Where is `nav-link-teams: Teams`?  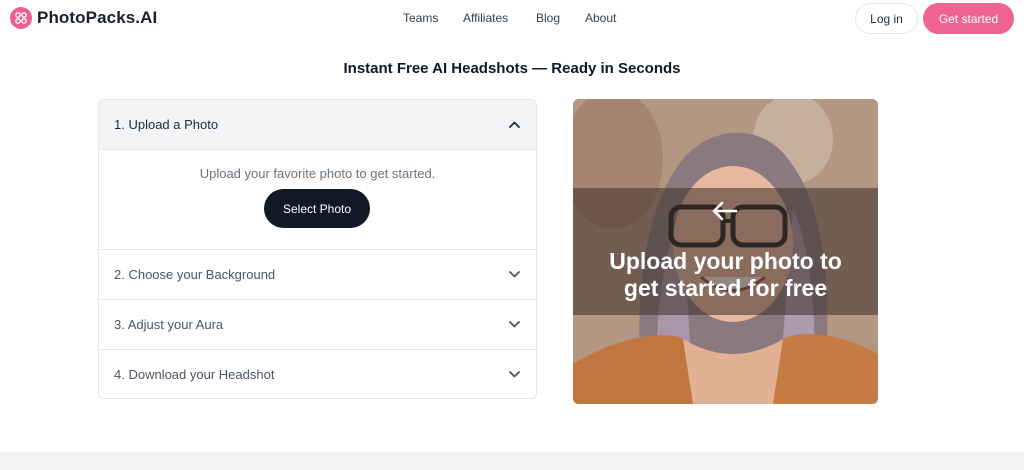
nav-link-teams: Teams is located at coordinates (420, 18).